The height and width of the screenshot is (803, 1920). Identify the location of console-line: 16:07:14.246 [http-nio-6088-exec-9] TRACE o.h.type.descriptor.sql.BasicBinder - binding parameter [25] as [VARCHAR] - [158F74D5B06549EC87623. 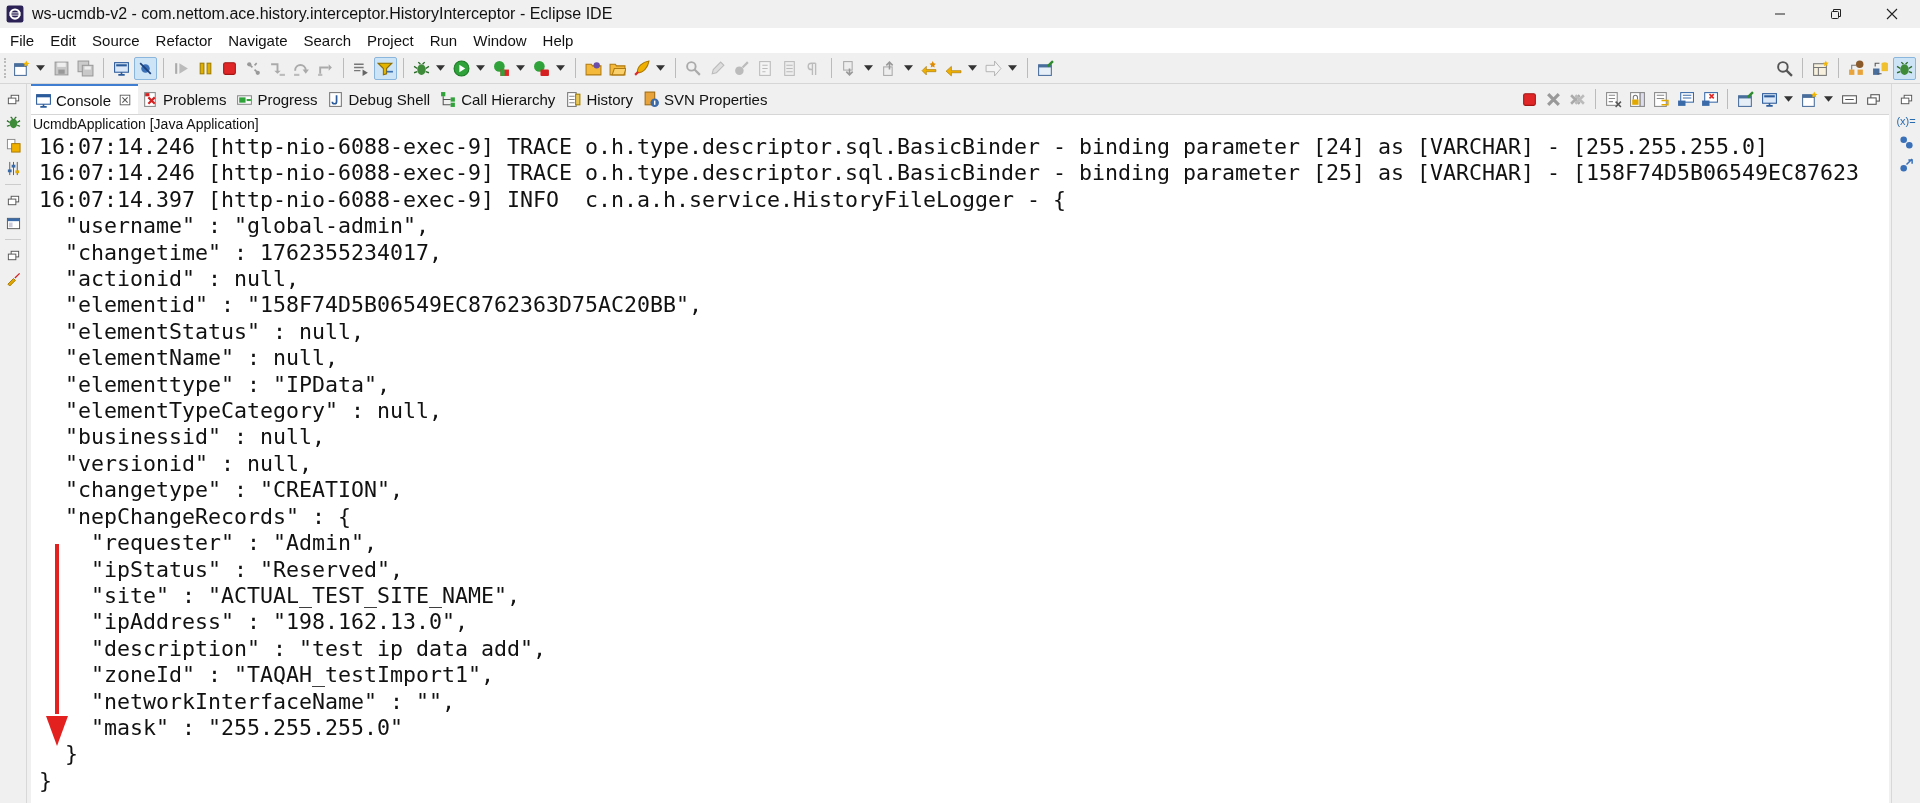
(949, 173).